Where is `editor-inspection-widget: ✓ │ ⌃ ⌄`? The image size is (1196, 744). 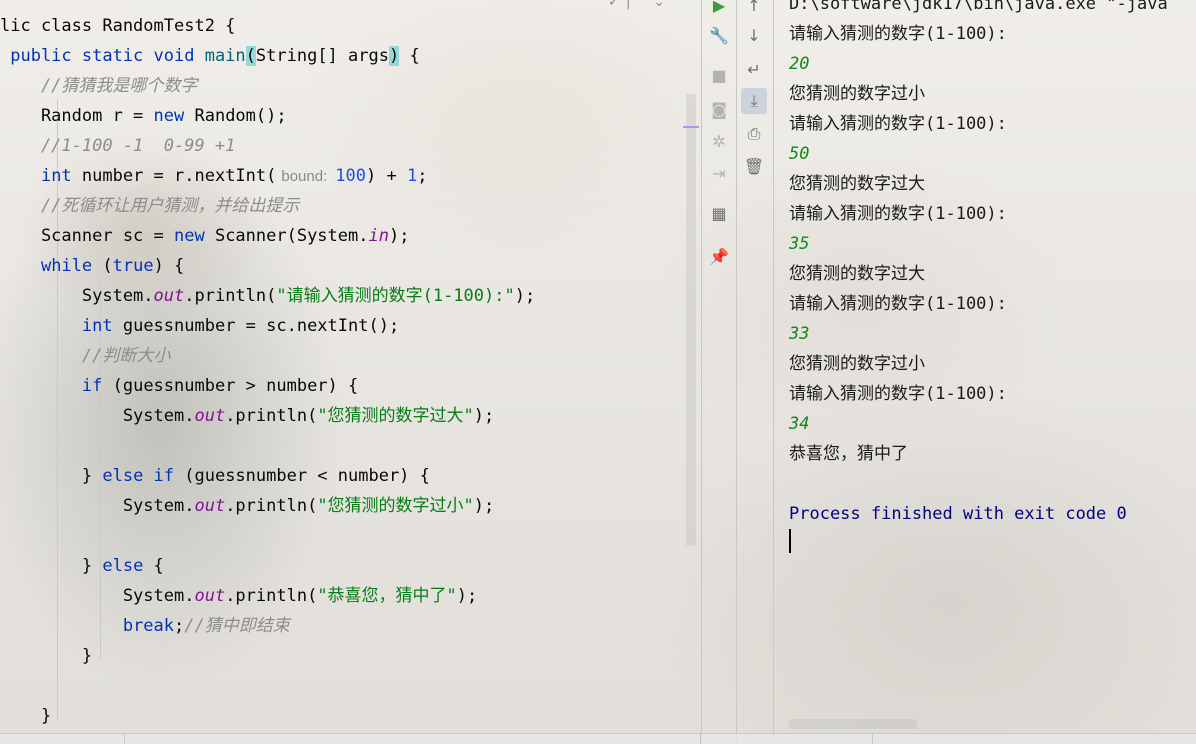
editor-inspection-widget: ✓ │ ⌃ ⌄ is located at coordinates (636, 5).